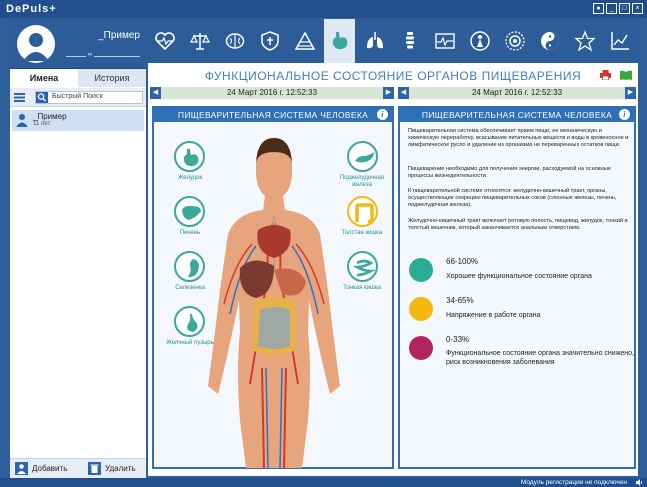  I want to click on category-star, so click(584, 41).